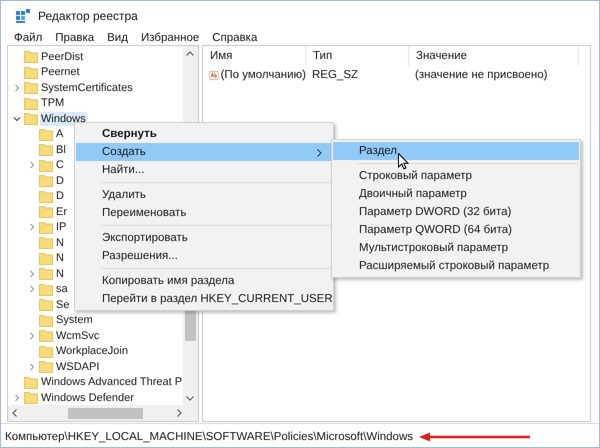  I want to click on value-data: (значение не присвоено), so click(481, 75).